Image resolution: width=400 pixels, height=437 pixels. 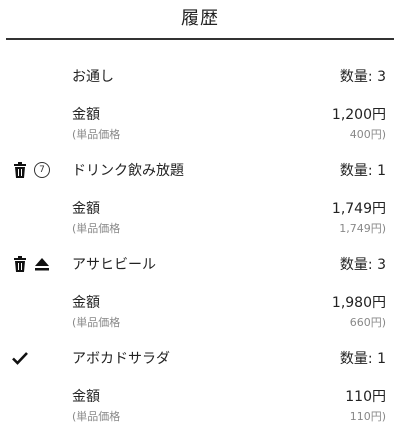 What do you see at coordinates (200, 39) in the screenshot?
I see `title-divider` at bounding box center [200, 39].